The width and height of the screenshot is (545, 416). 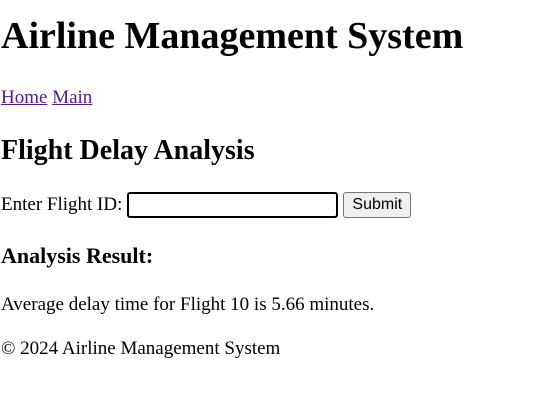 I want to click on submit-button: Submit, so click(x=377, y=205).